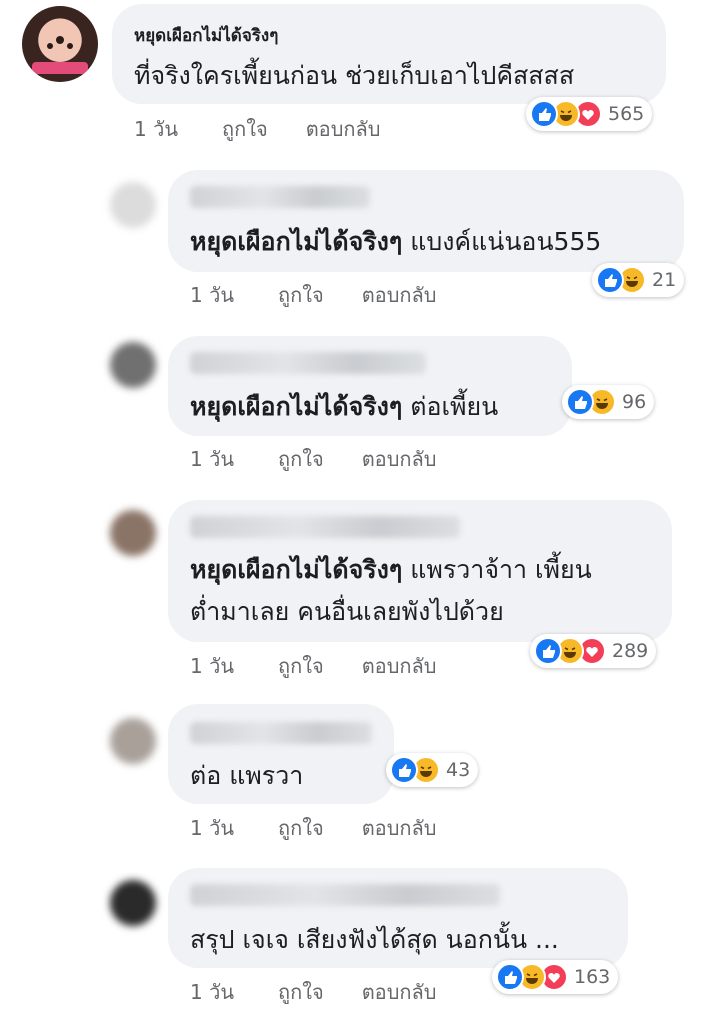 The height and width of the screenshot is (1024, 710). What do you see at coordinates (206, 35) in the screenshot?
I see `commenter-name: หยุดเผือกไม่ได้จริงๆ` at bounding box center [206, 35].